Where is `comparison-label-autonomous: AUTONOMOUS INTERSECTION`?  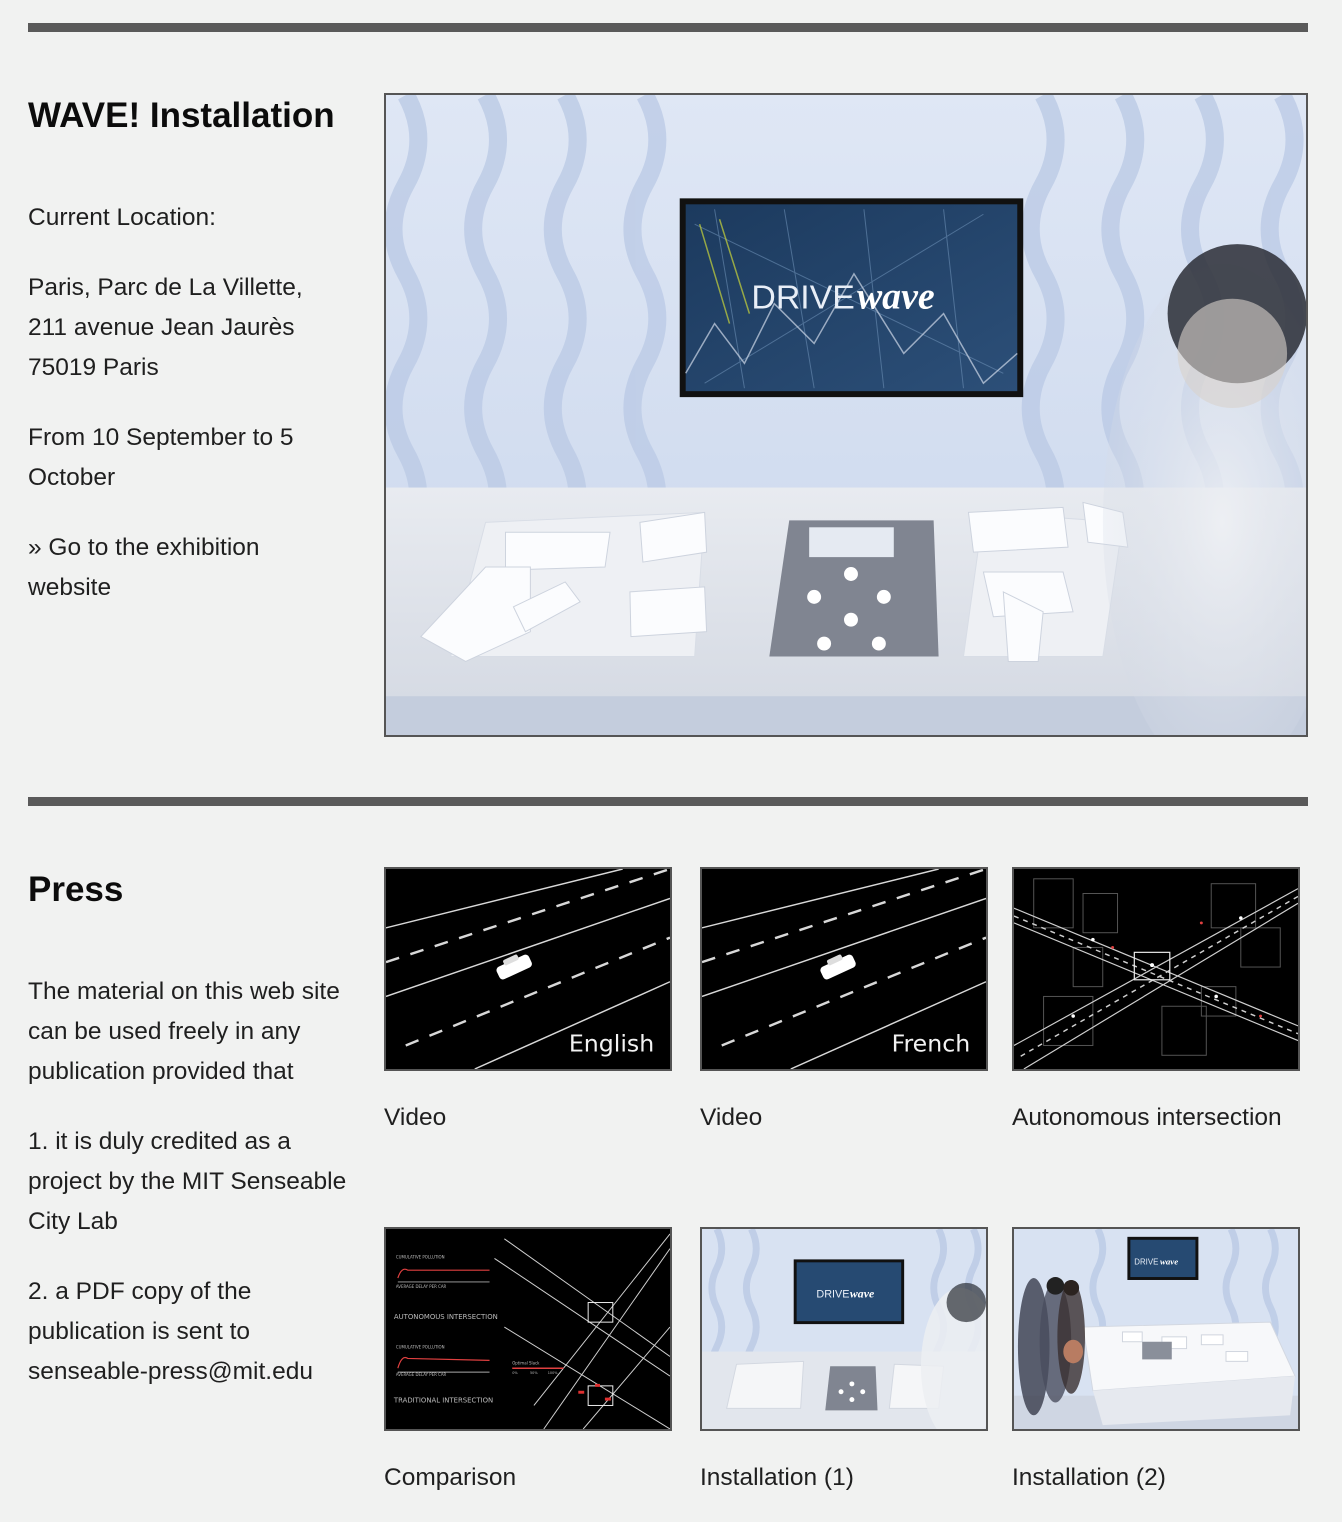
comparison-label-autonomous: AUTONOMOUS INTERSECTION is located at coordinates (446, 1317).